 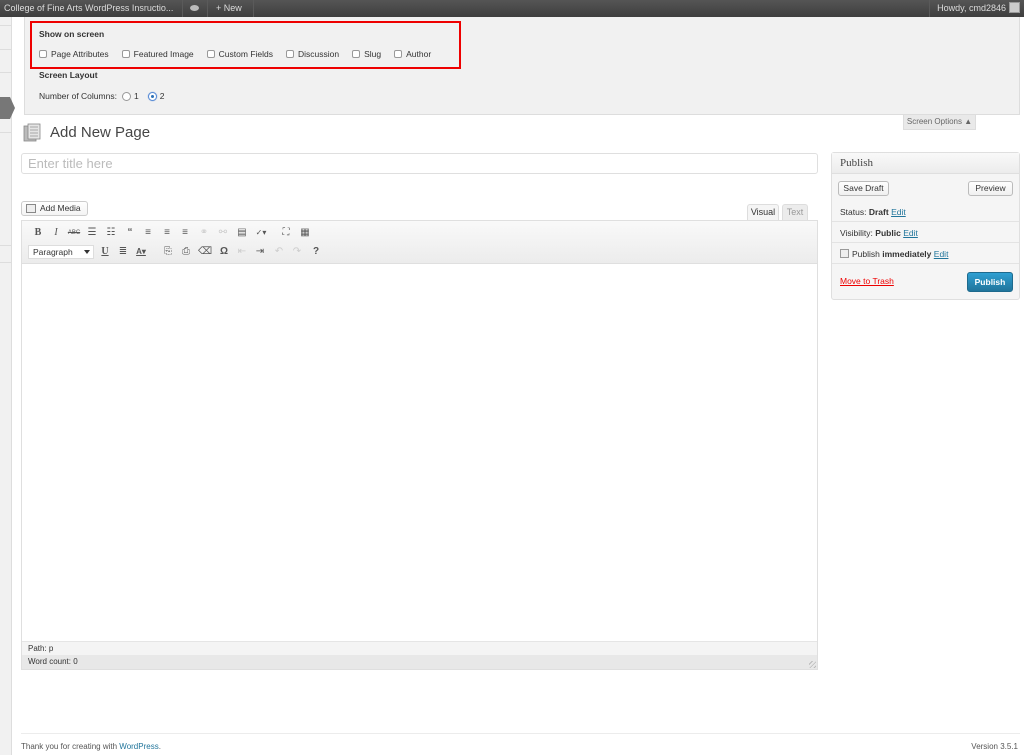 I want to click on strikethrough-icon: ABC, so click(x=74, y=233).